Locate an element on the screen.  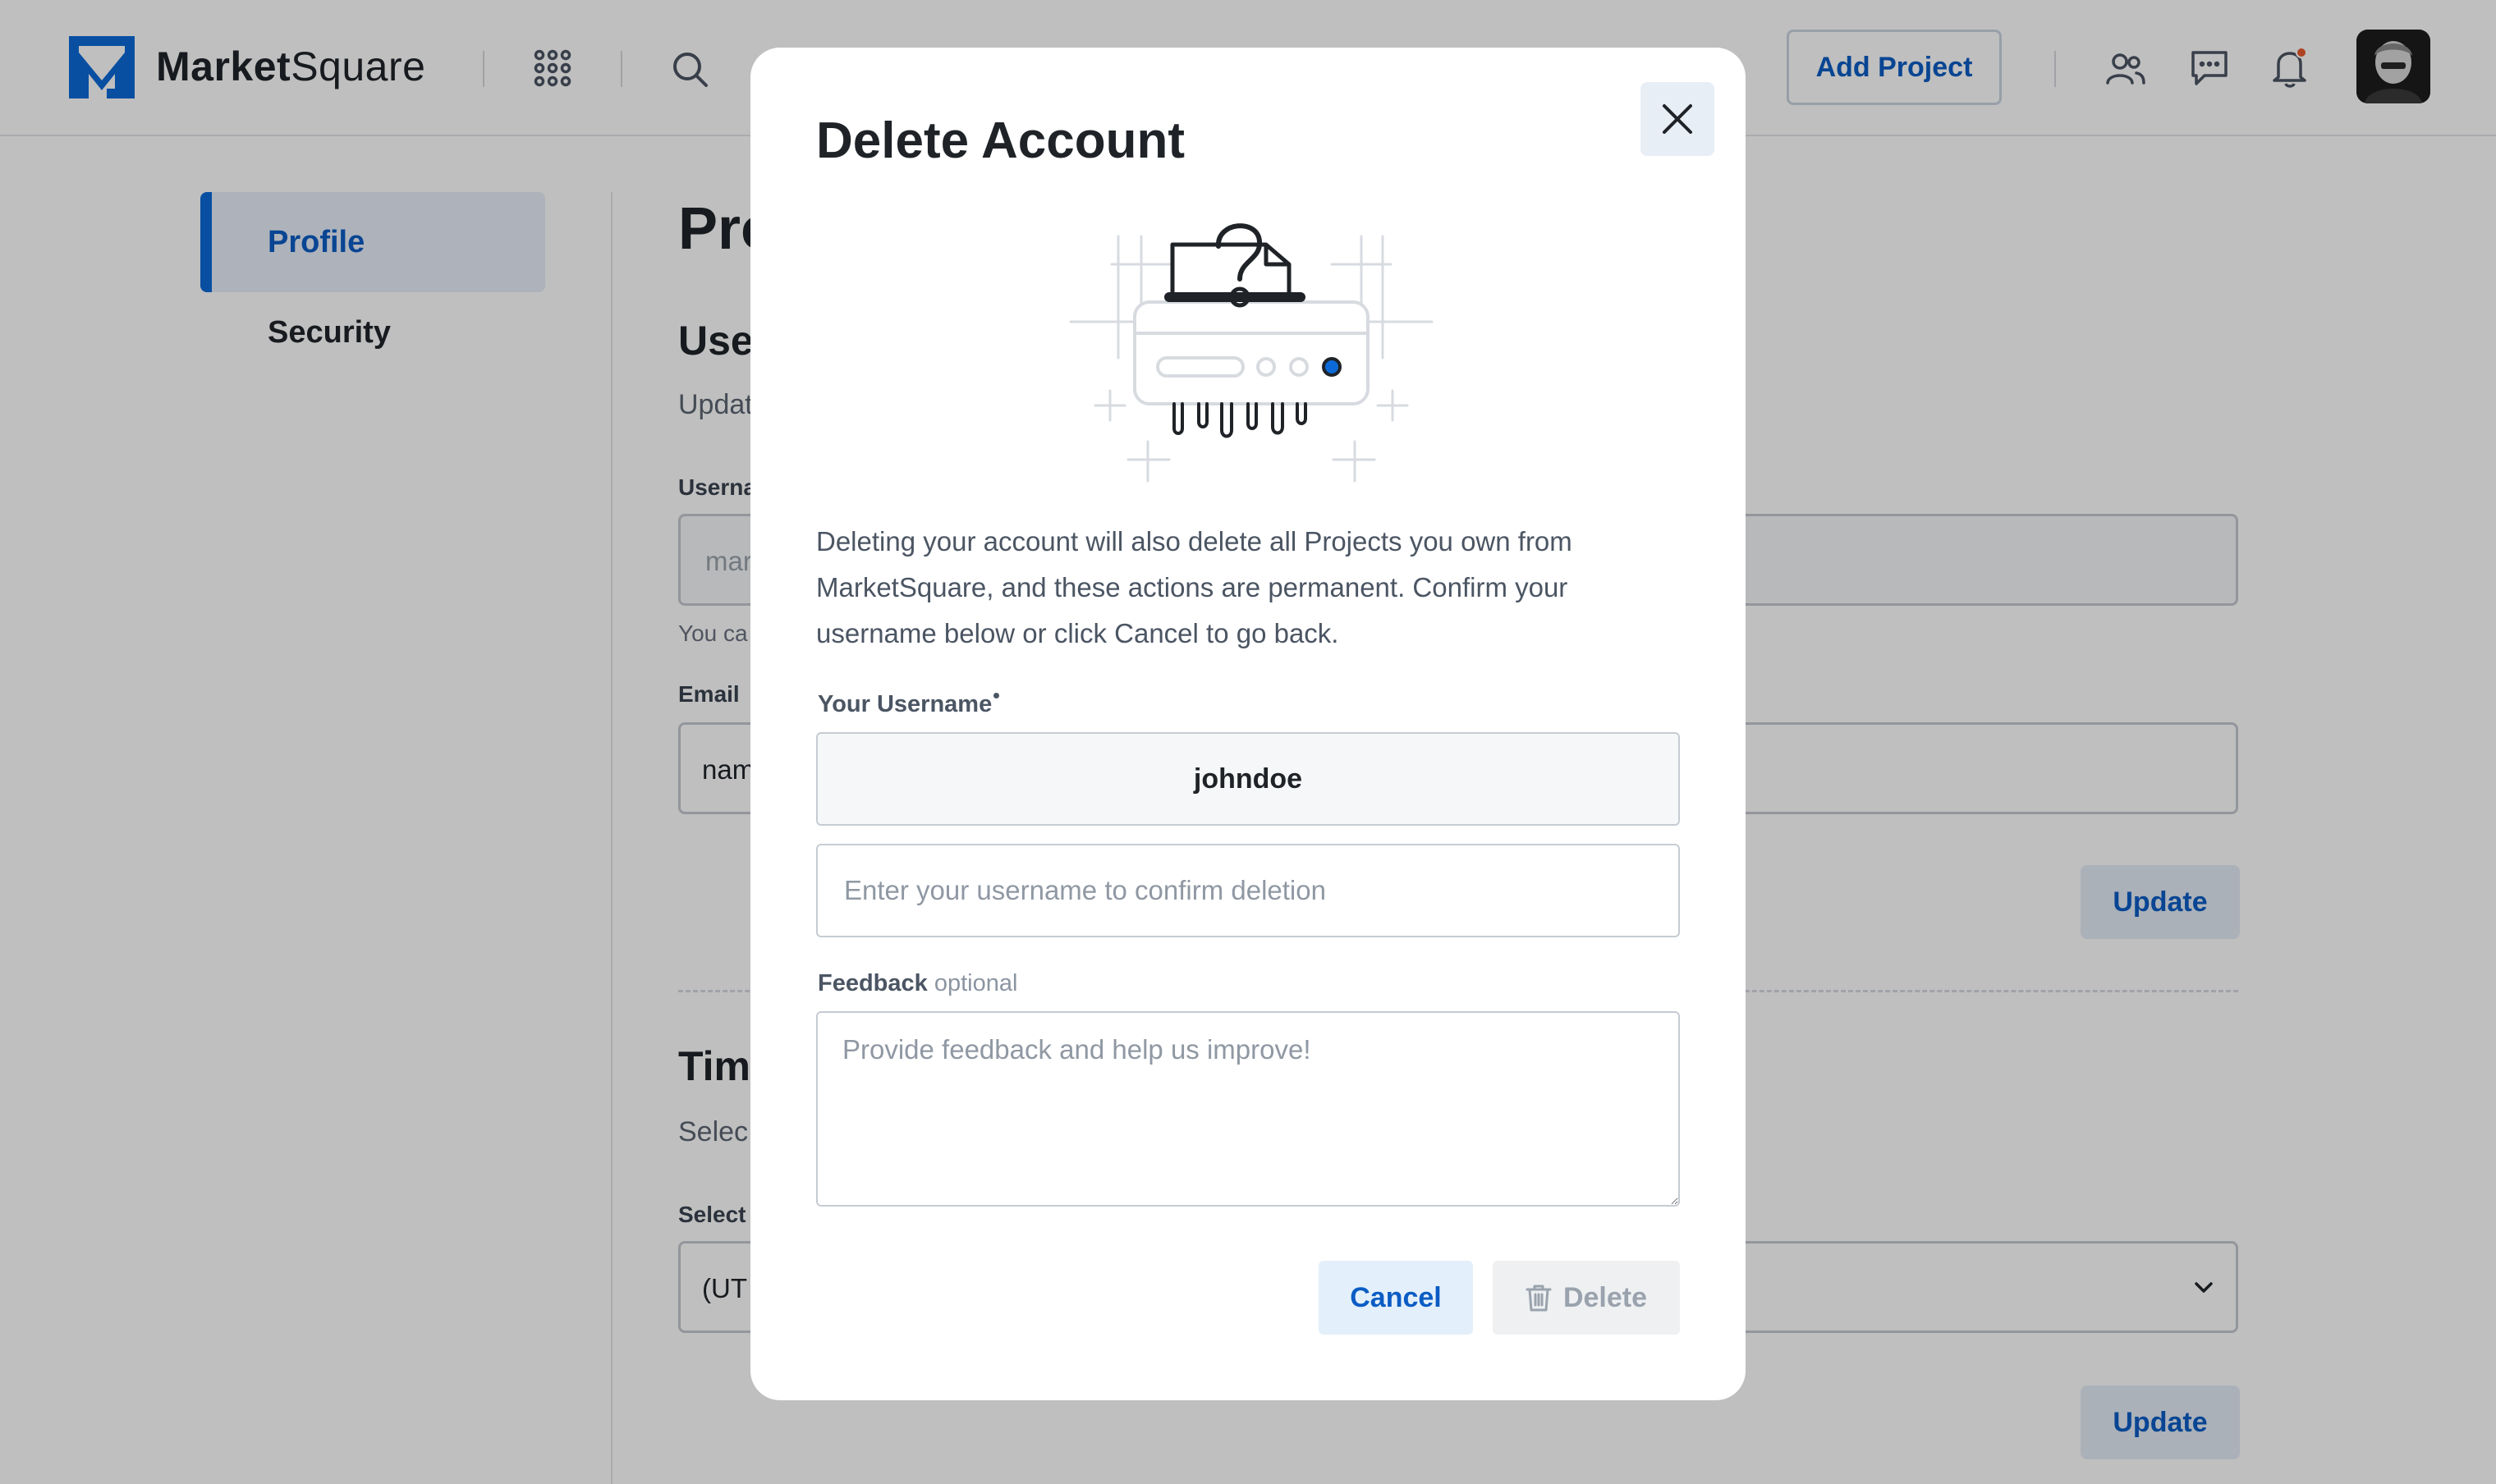
required-indicator-icon is located at coordinates (996, 695).